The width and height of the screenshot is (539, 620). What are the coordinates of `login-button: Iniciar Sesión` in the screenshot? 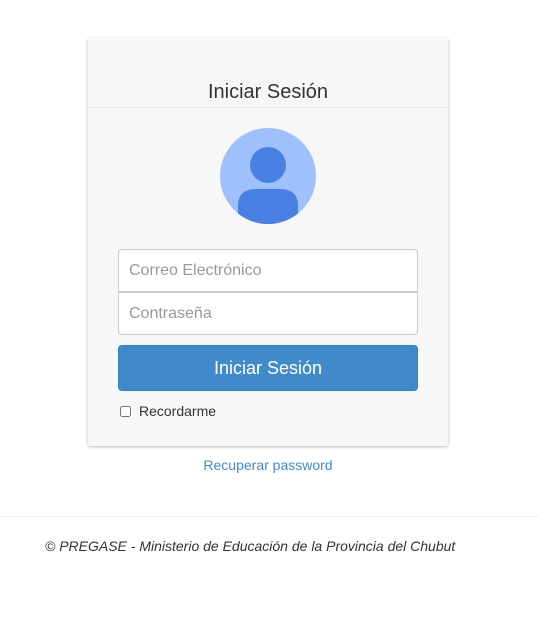 It's located at (268, 368).